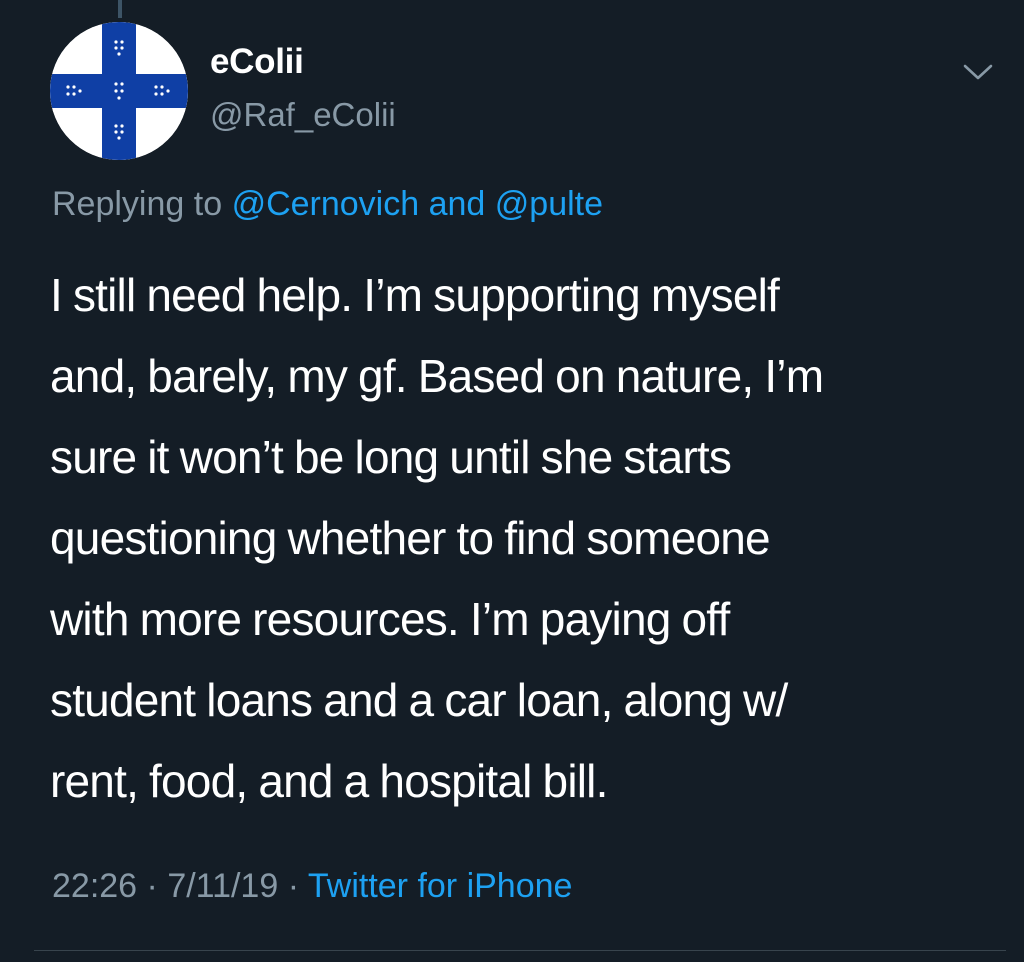 This screenshot has height=962, width=1024. I want to click on tweet-text-line: student loans and a car loan, along w/, so click(419, 700).